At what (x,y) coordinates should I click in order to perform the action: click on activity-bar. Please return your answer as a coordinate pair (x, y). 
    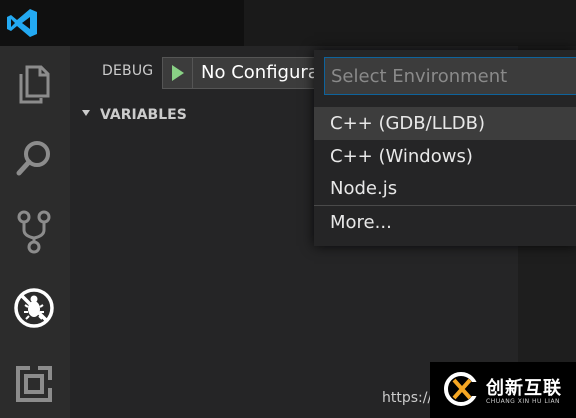
    Looking at the image, I should click on (35, 232).